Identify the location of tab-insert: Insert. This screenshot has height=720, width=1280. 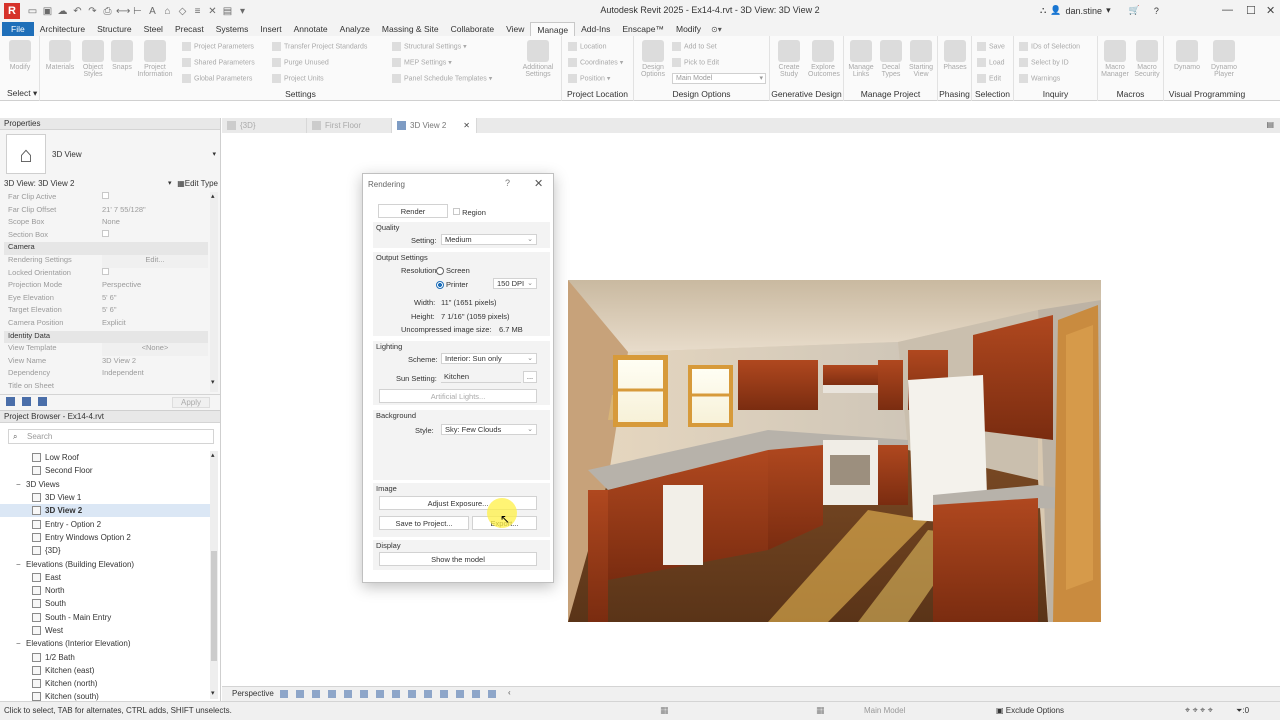
(270, 29).